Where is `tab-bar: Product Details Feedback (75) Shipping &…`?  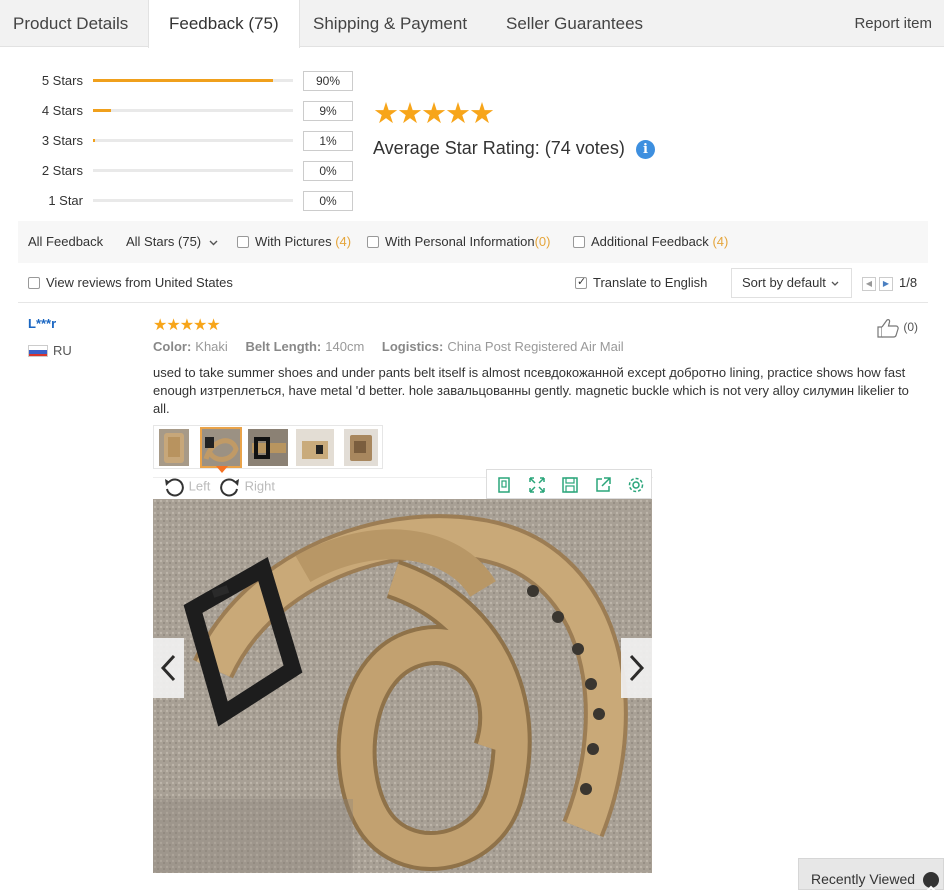
tab-bar: Product Details Feedback (75) Shipping &… is located at coordinates (472, 24).